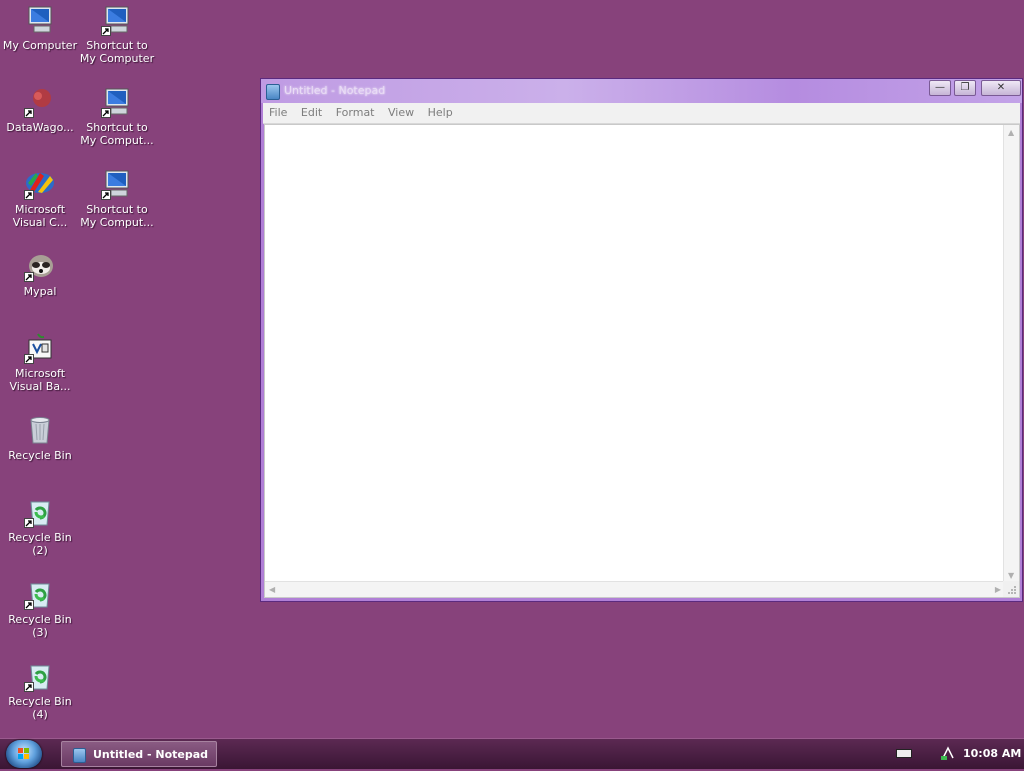 The width and height of the screenshot is (1024, 771). What do you see at coordinates (40, 348) in the screenshot?
I see `visual-basic-icon` at bounding box center [40, 348].